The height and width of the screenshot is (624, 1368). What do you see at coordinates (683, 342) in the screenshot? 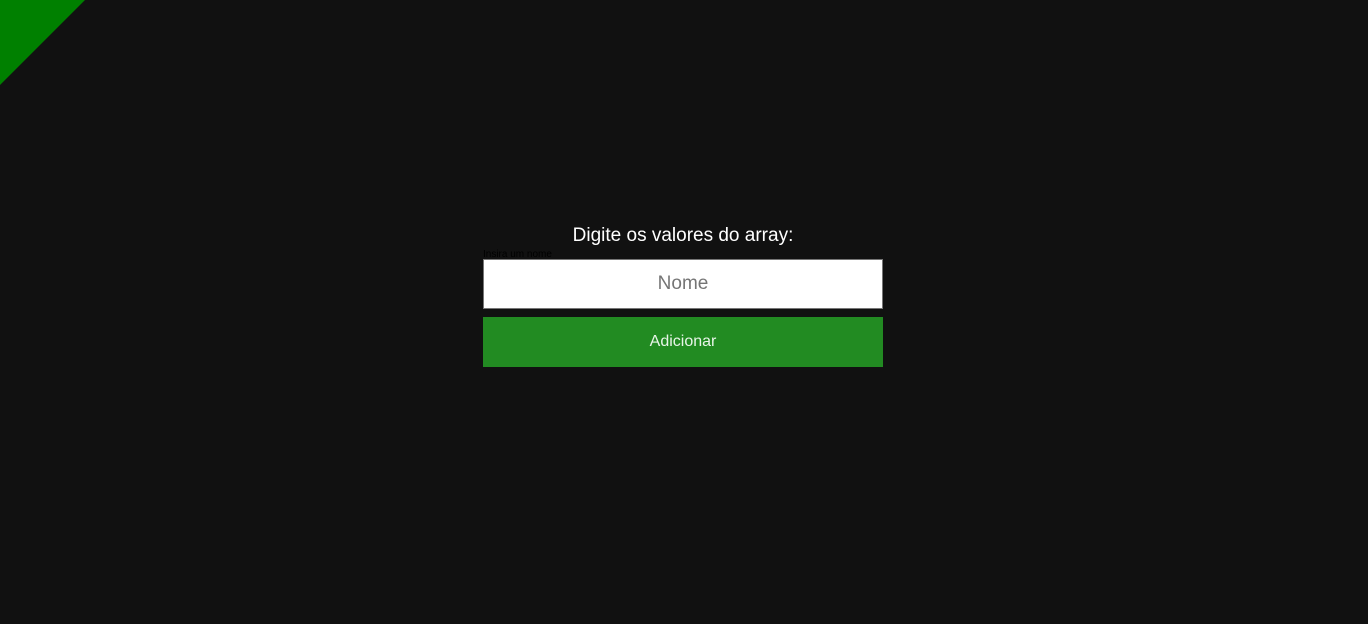
I see `add-button: Adicionar` at bounding box center [683, 342].